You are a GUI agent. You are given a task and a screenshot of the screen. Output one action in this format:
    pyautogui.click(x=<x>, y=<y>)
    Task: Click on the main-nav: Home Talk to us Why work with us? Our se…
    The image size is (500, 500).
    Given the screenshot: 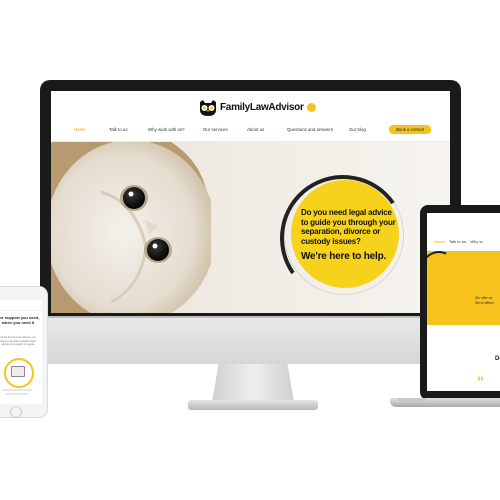 What is the action you would take?
    pyautogui.click(x=250, y=133)
    